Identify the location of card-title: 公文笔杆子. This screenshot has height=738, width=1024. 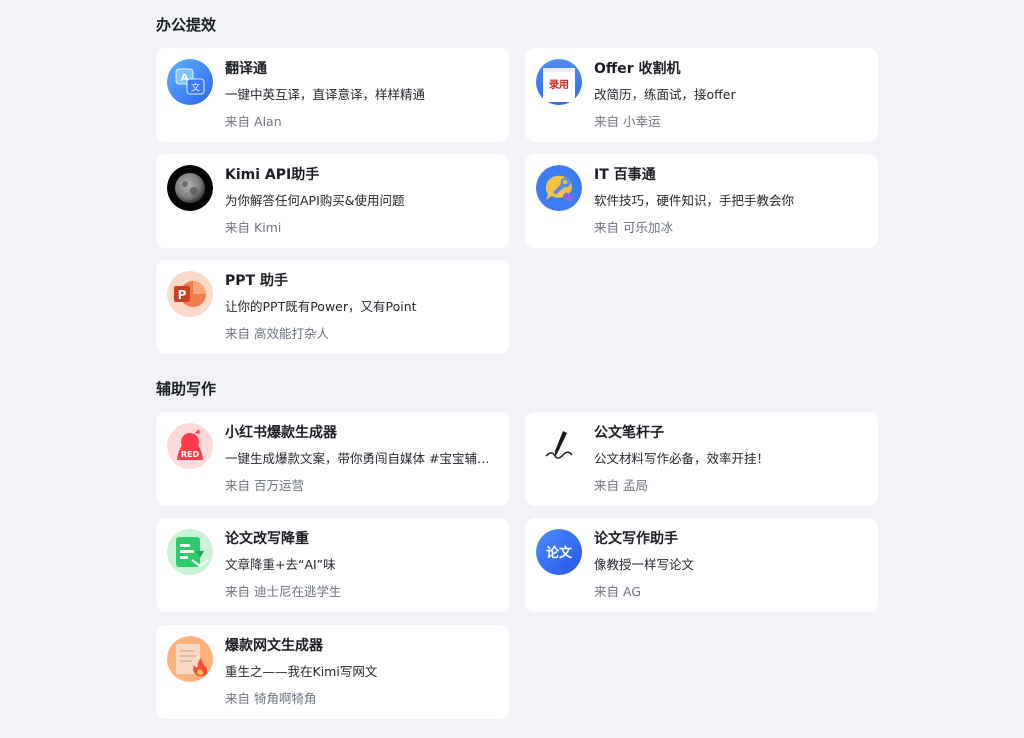
(629, 433).